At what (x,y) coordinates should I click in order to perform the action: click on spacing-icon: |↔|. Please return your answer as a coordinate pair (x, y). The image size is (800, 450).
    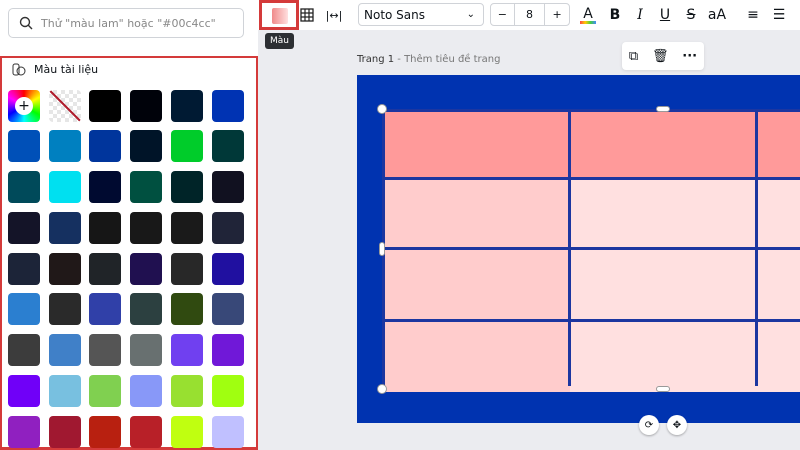
    Looking at the image, I should click on (334, 15).